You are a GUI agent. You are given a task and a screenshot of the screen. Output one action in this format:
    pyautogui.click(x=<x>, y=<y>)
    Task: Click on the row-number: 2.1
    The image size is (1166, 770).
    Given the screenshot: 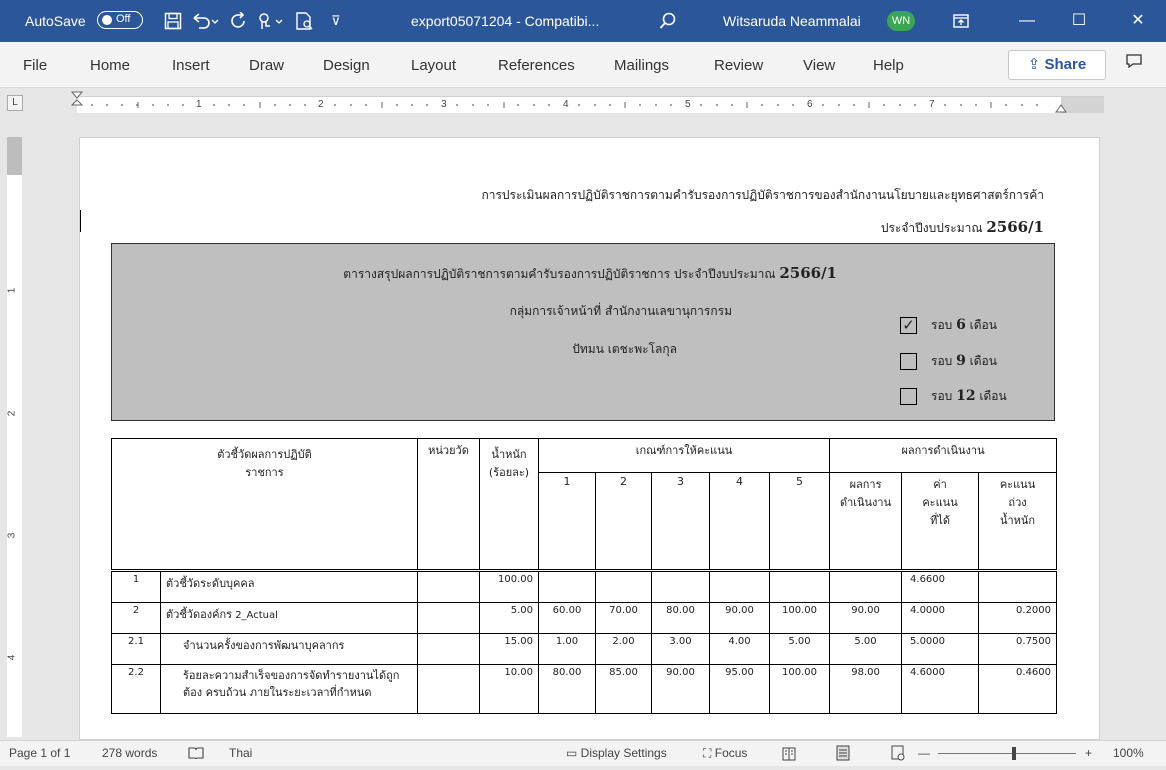 What is the action you would take?
    pyautogui.click(x=136, y=649)
    